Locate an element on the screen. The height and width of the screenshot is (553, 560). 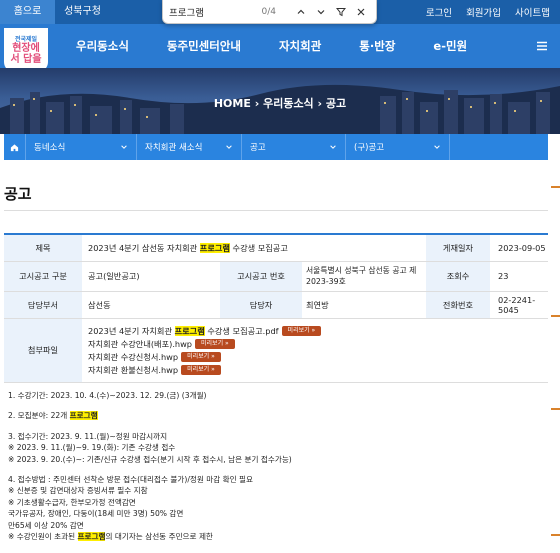
close-icon is located at coordinates (361, 12).